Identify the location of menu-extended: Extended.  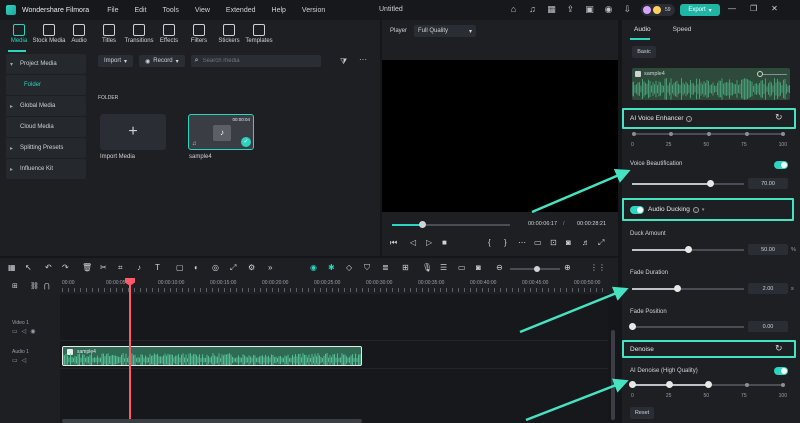
(241, 10).